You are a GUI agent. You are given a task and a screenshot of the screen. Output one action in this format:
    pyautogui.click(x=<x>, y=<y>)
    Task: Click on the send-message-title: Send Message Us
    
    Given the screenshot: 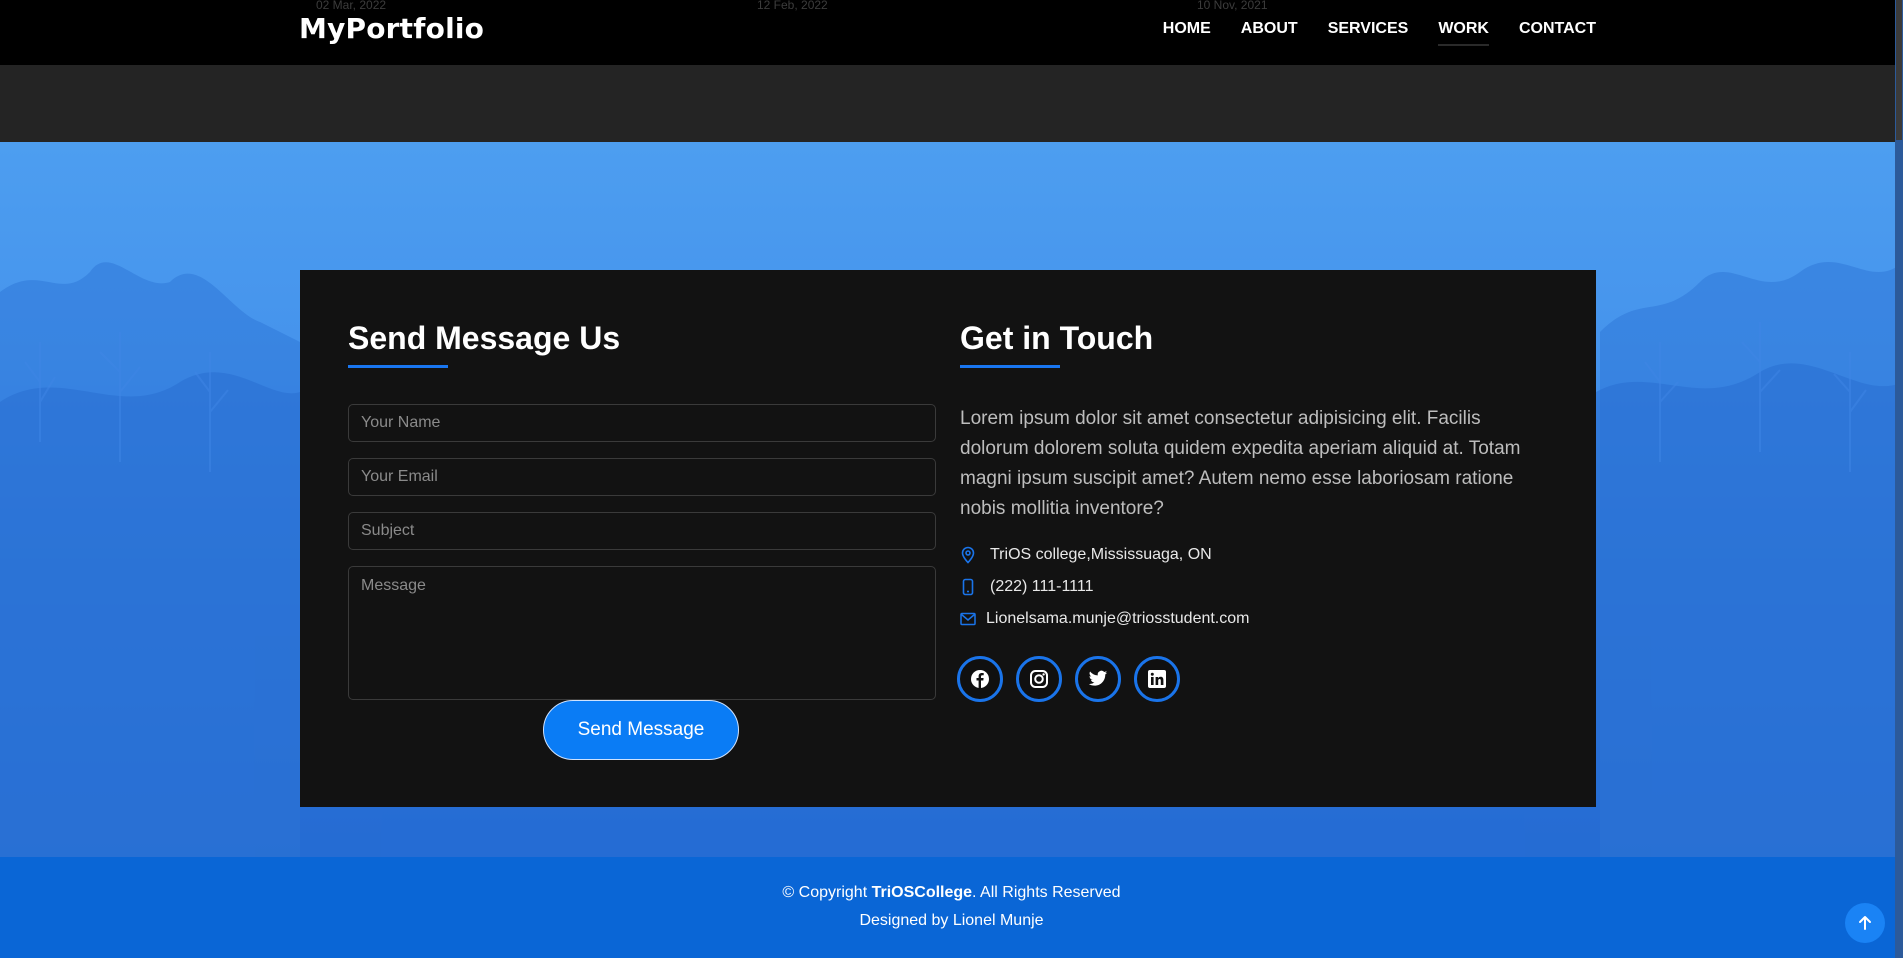 What is the action you would take?
    pyautogui.click(x=484, y=338)
    